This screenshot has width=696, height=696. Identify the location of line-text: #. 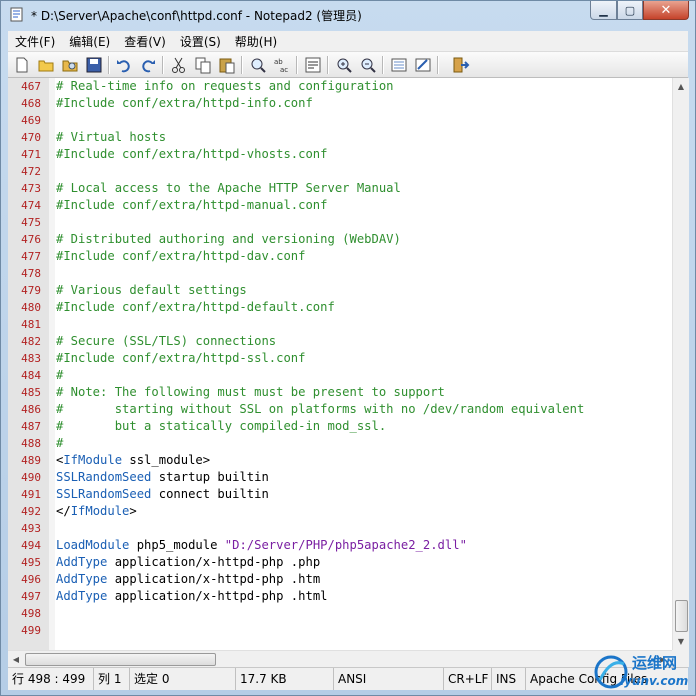
(60, 375).